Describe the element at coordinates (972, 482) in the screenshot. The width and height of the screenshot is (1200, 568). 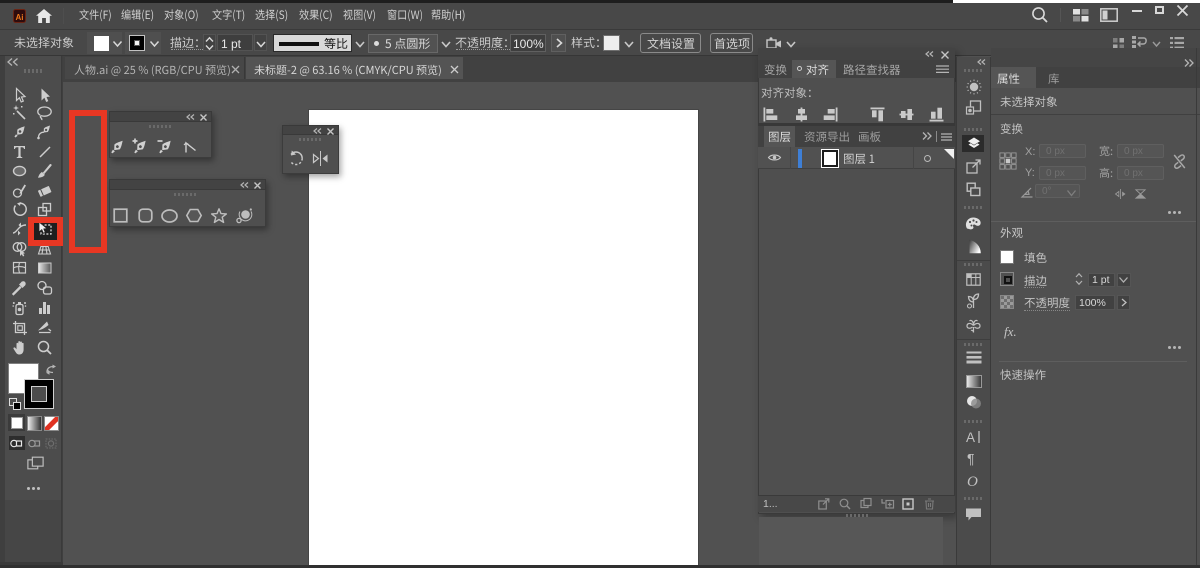
I see `svg-text: O` at that location.